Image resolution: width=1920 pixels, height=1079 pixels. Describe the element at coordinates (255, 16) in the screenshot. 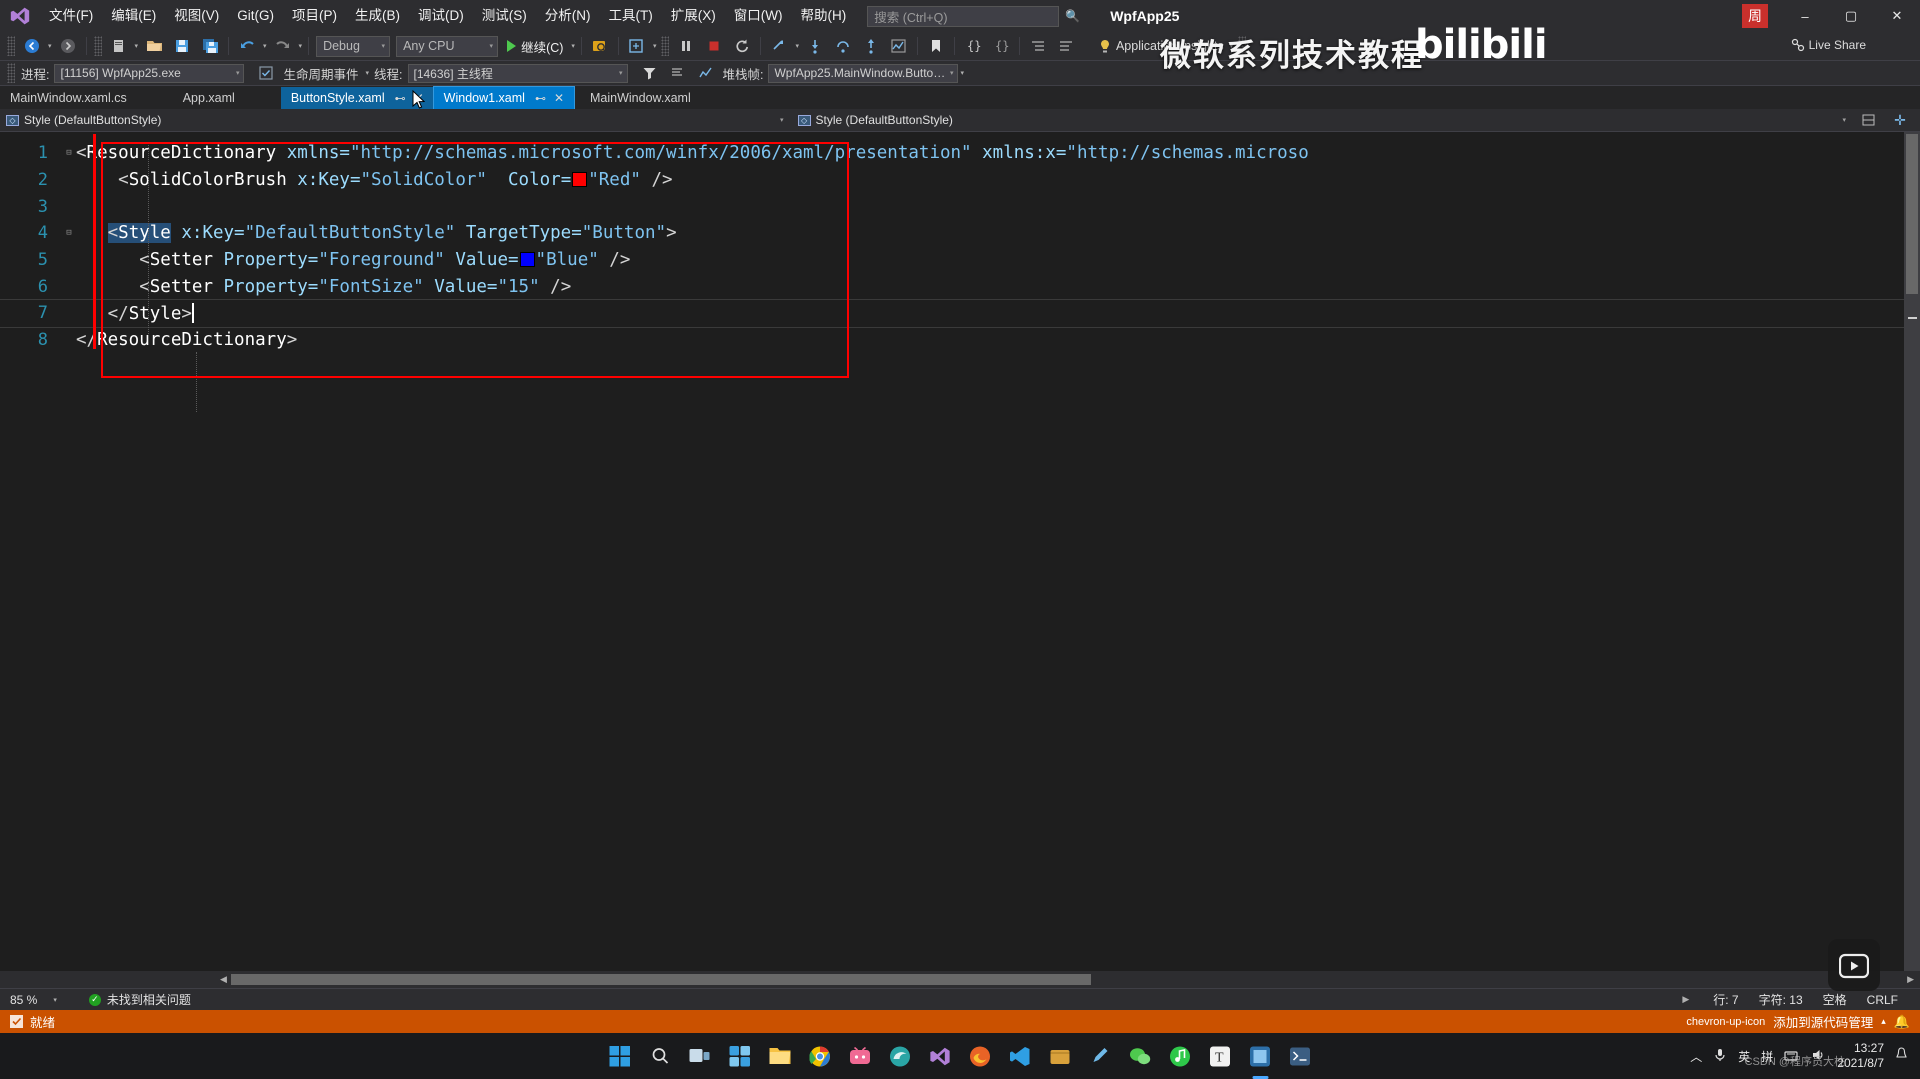

I see `menu-item-git: Git(G)` at that location.